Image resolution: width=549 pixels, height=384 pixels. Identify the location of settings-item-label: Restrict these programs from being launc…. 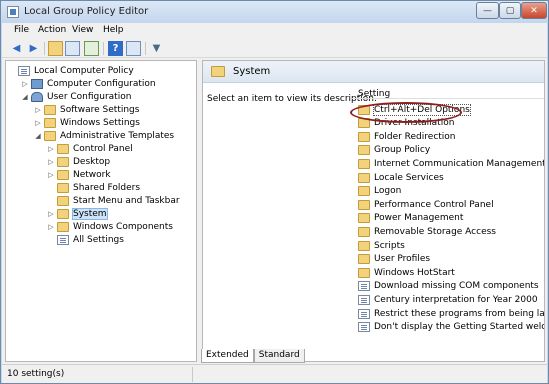
(459, 313).